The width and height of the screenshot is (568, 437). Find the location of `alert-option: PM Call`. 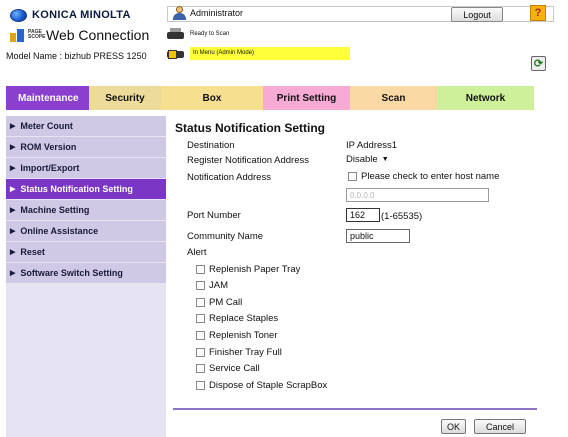

alert-option: PM Call is located at coordinates (219, 302).